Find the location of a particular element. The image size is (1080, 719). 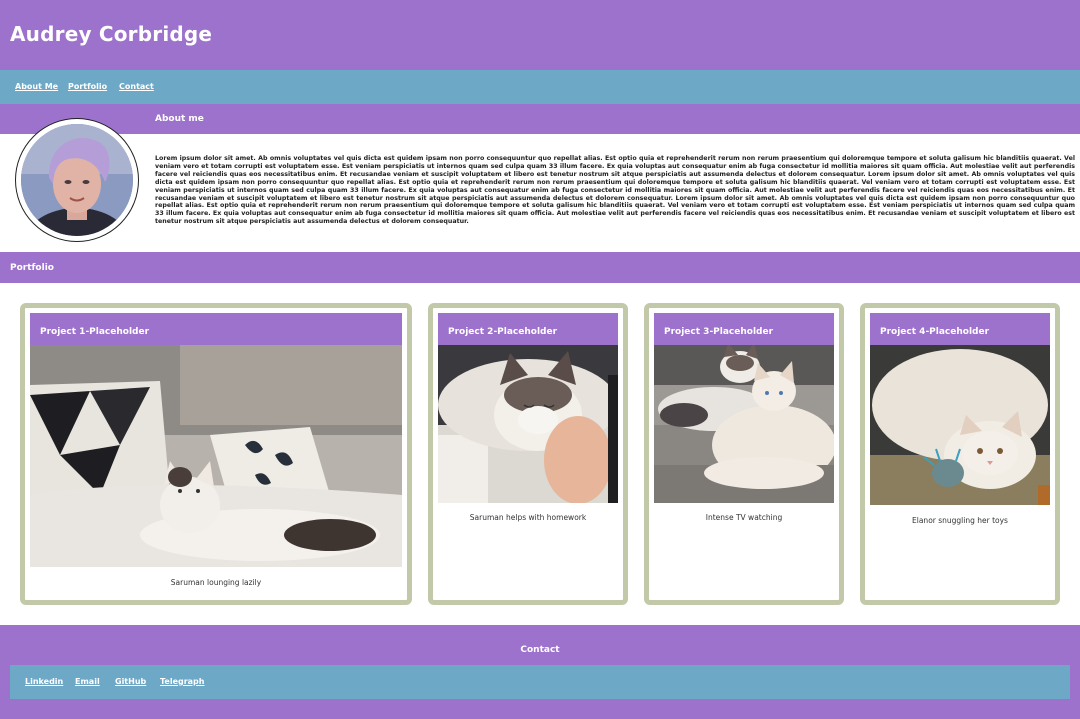

project-title: Project 4-Placeholder is located at coordinates (935, 332).